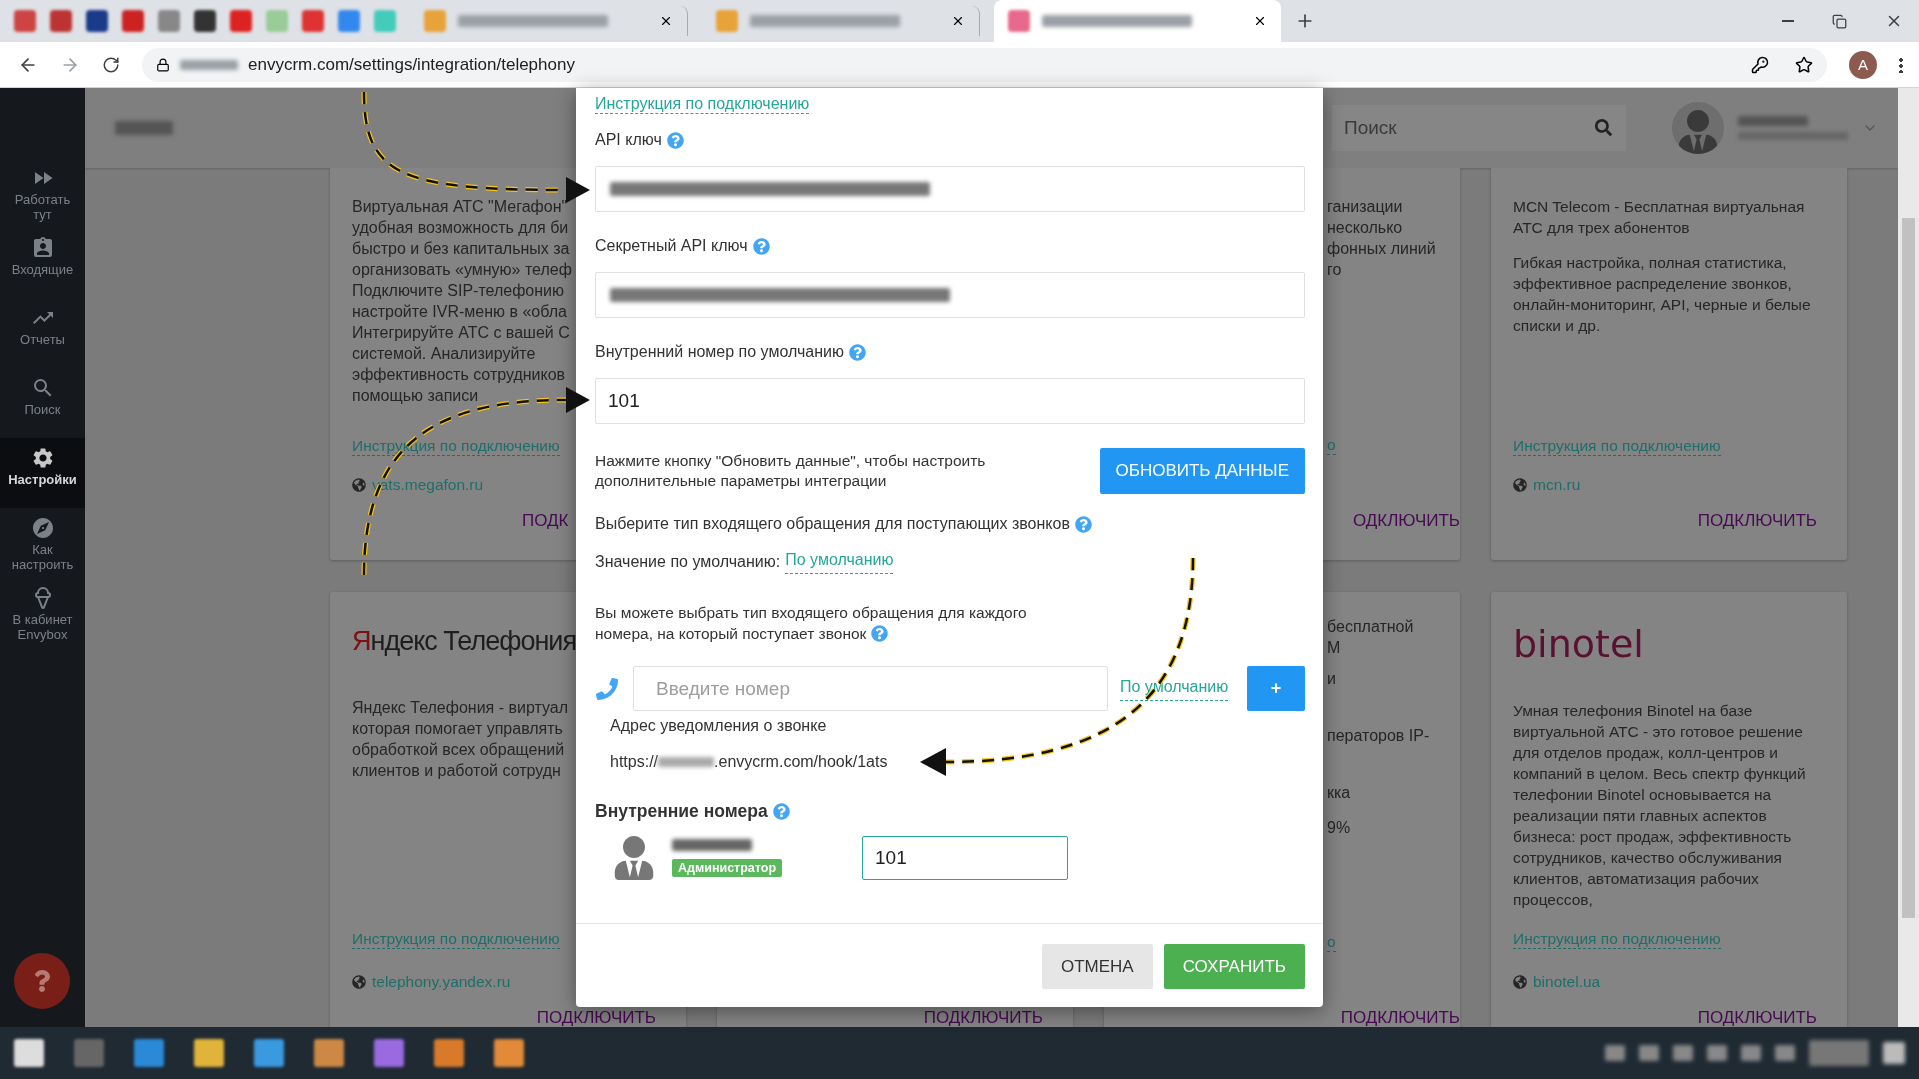 The height and width of the screenshot is (1079, 1919). I want to click on hint-text: Нажмите кнопку "Обновить данные", чтобы настроить дополнительные параметры интеграции, so click(791, 471).